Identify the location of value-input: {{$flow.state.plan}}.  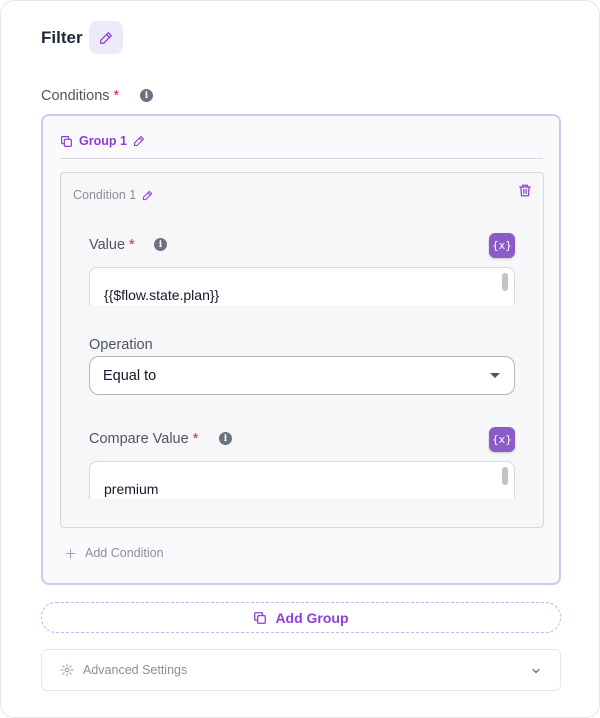
(302, 286).